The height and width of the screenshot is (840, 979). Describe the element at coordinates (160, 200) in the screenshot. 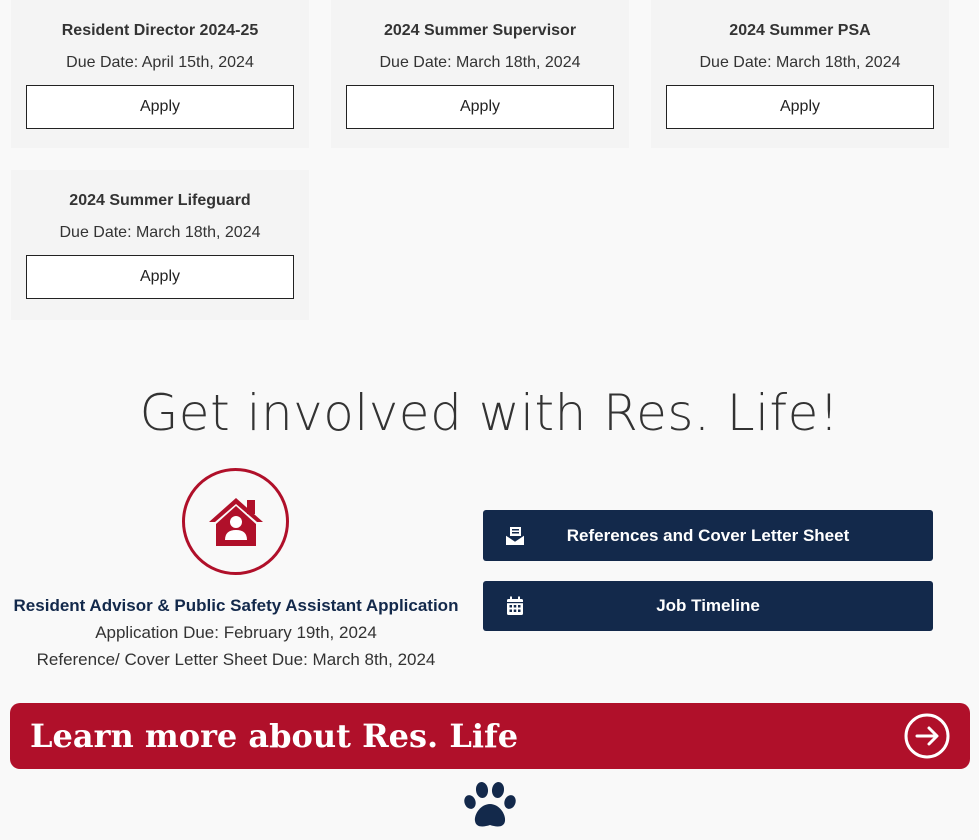

I see `job-title: 2024 Summer Lifeguard` at that location.